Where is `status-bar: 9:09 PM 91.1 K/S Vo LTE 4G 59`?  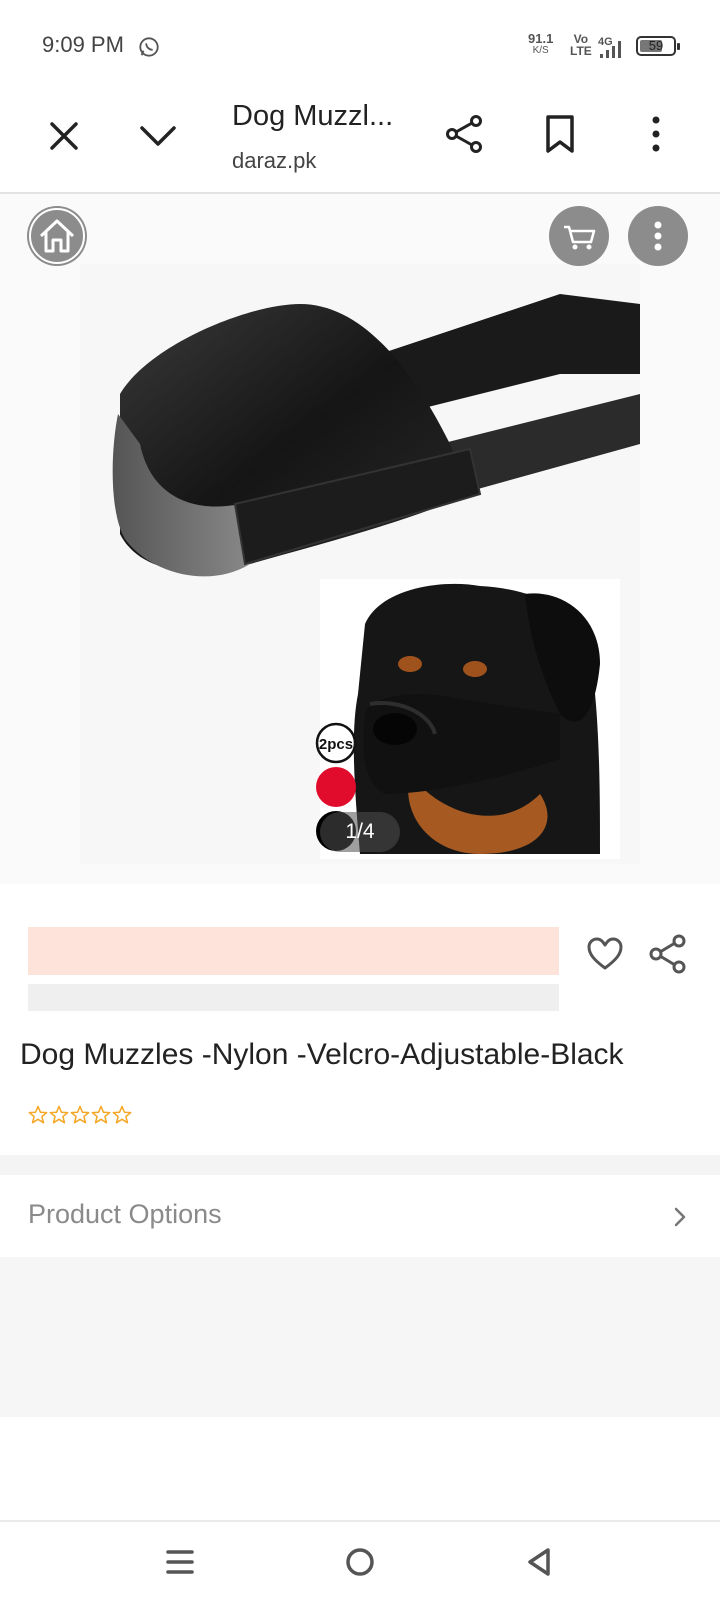
status-bar: 9:09 PM 91.1 K/S Vo LTE 4G 59 is located at coordinates (360, 45).